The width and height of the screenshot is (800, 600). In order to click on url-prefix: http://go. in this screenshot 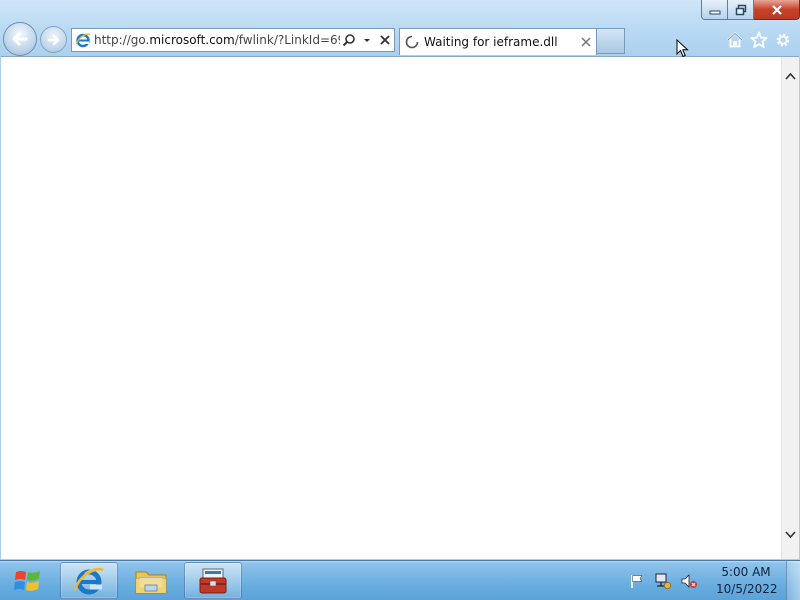, I will do `click(122, 40)`.